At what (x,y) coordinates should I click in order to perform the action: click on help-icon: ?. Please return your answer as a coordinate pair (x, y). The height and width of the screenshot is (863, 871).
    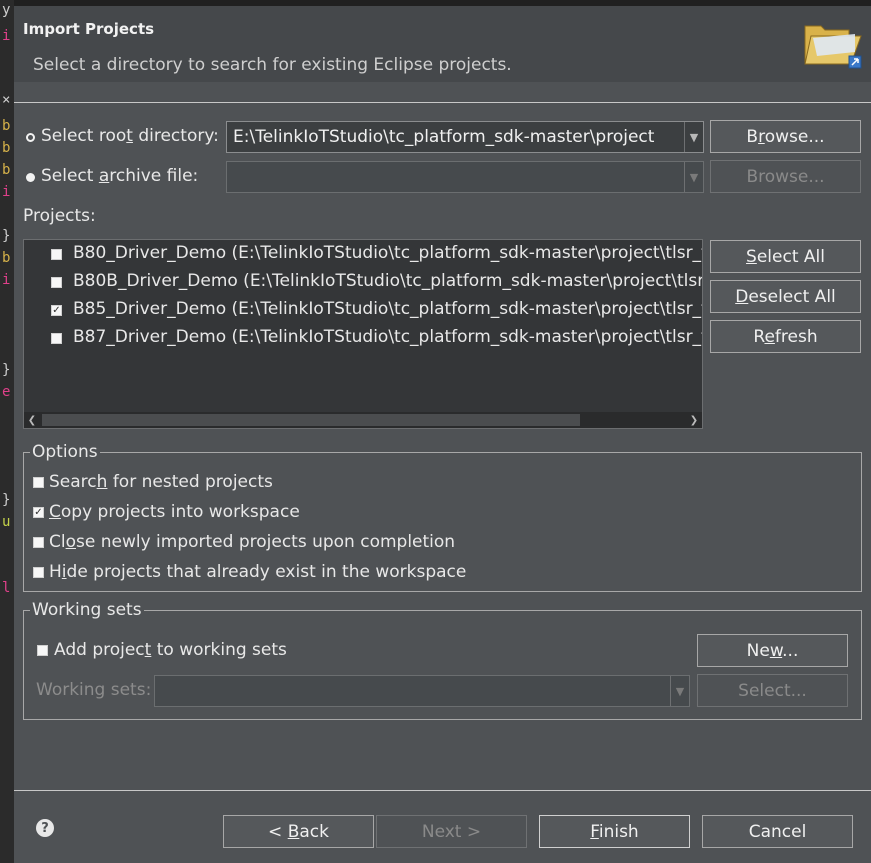
    Looking at the image, I should click on (45, 828).